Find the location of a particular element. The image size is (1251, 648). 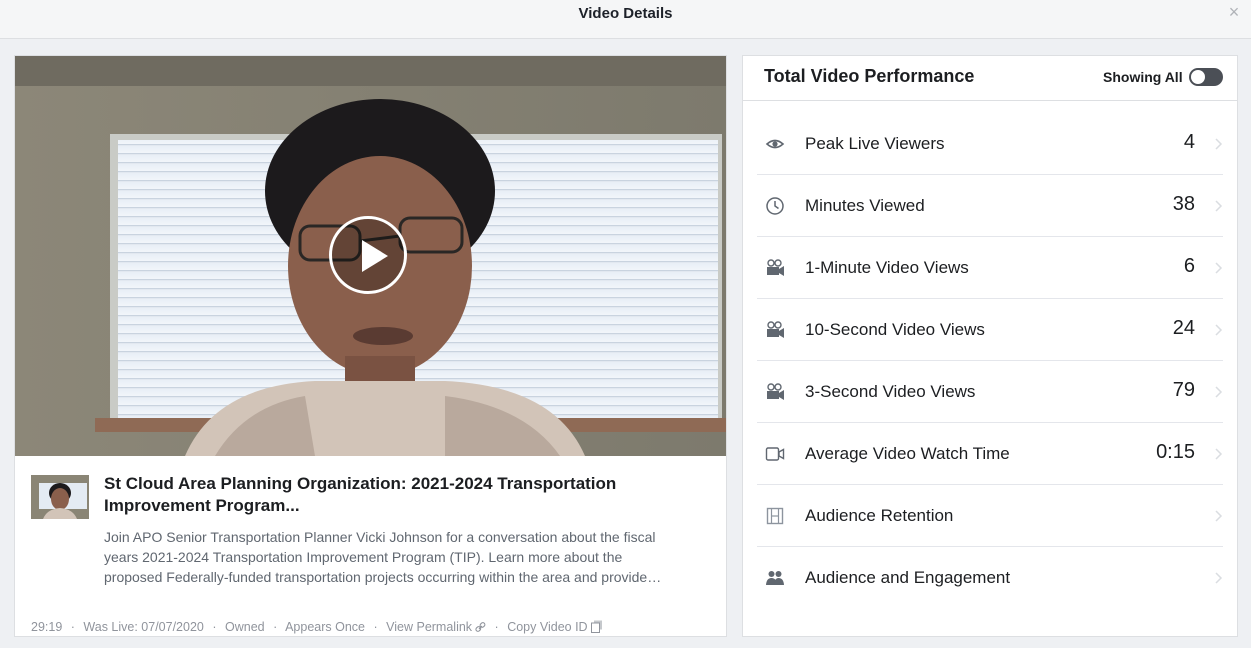

metric-value: 6 is located at coordinates (1189, 266).